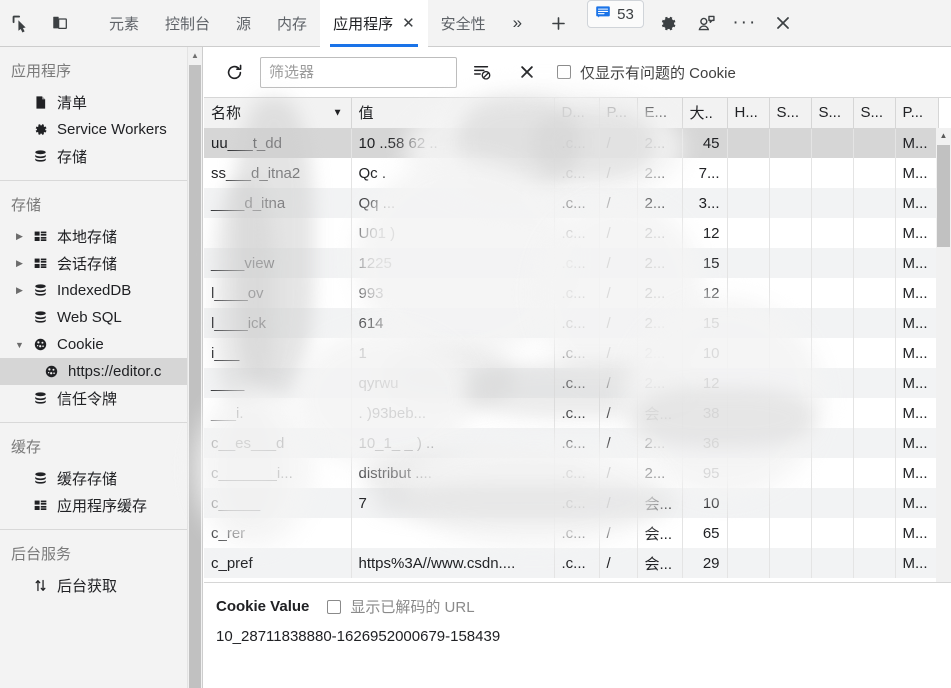 The height and width of the screenshot is (688, 951). Describe the element at coordinates (583, 606) in the screenshot. I see `preview-header: Cookie Value 显示已解码的 URL` at that location.